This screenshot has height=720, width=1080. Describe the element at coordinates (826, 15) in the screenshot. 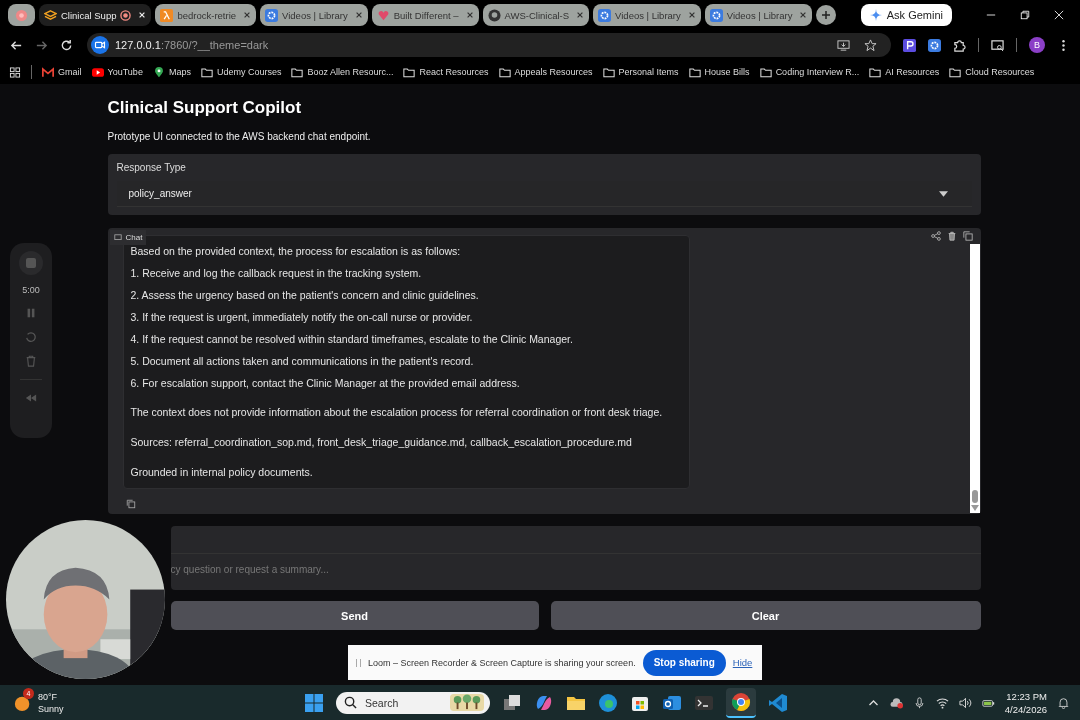

I see `new-tab-button` at that location.